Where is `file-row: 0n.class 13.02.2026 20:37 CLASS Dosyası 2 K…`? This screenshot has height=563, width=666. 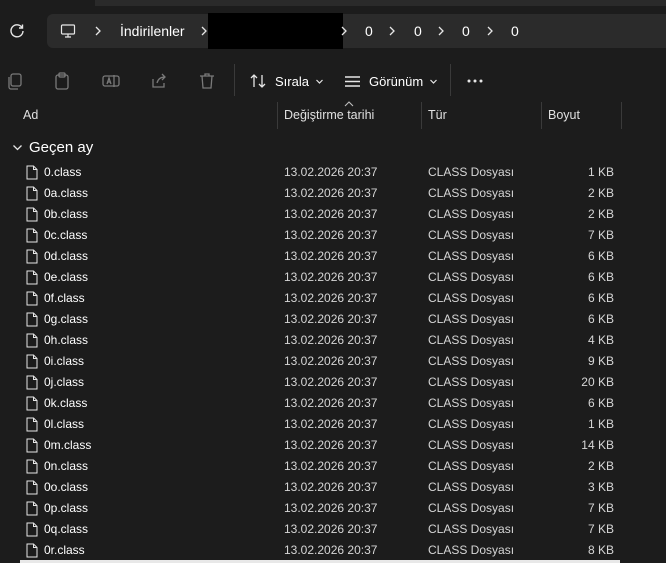 file-row: 0n.class 13.02.2026 20:37 CLASS Dosyası 2 K… is located at coordinates (333, 466).